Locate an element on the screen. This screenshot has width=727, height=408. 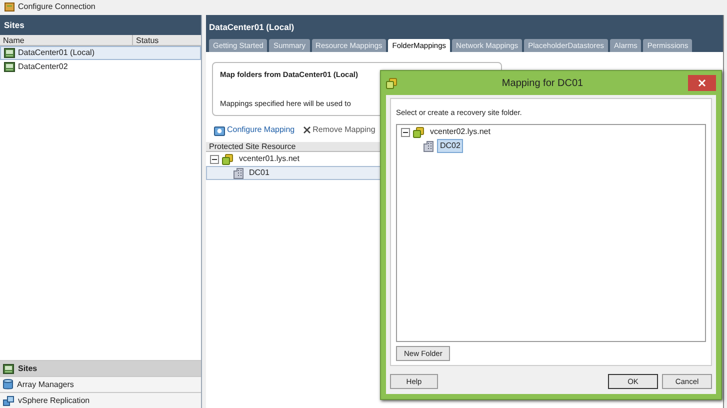
nav-item: Sites is located at coordinates (100, 368).